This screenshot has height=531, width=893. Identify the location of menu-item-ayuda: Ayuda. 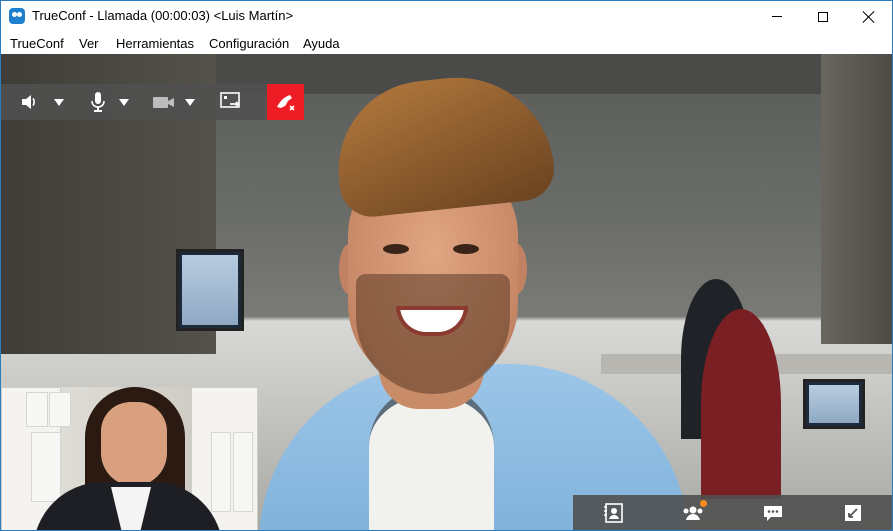
(321, 43).